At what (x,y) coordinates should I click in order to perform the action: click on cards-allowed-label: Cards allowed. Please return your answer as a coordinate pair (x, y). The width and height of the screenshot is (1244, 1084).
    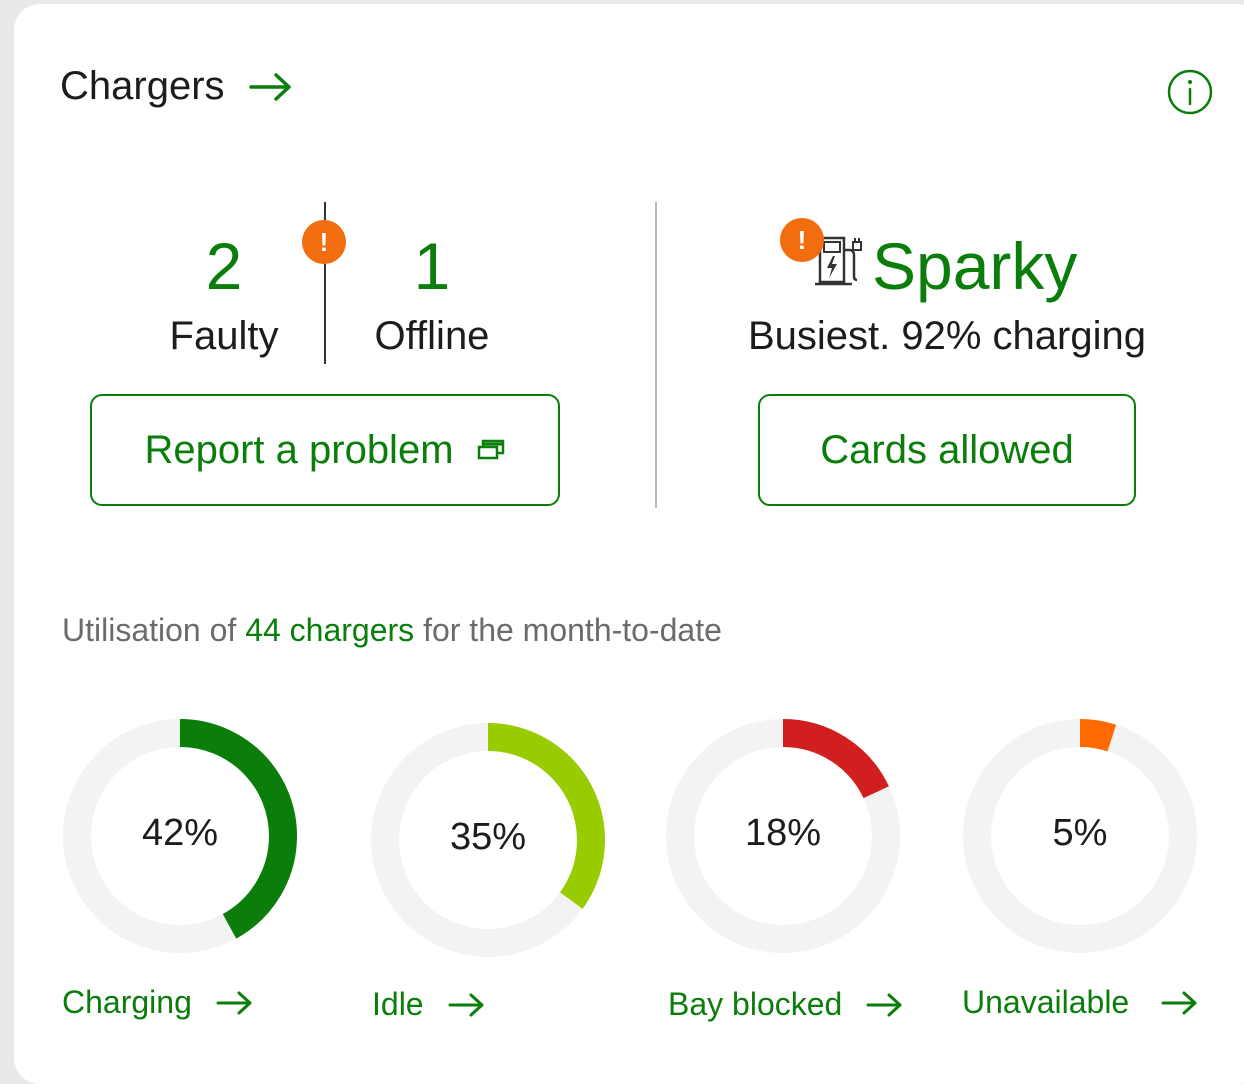
    Looking at the image, I should click on (947, 449).